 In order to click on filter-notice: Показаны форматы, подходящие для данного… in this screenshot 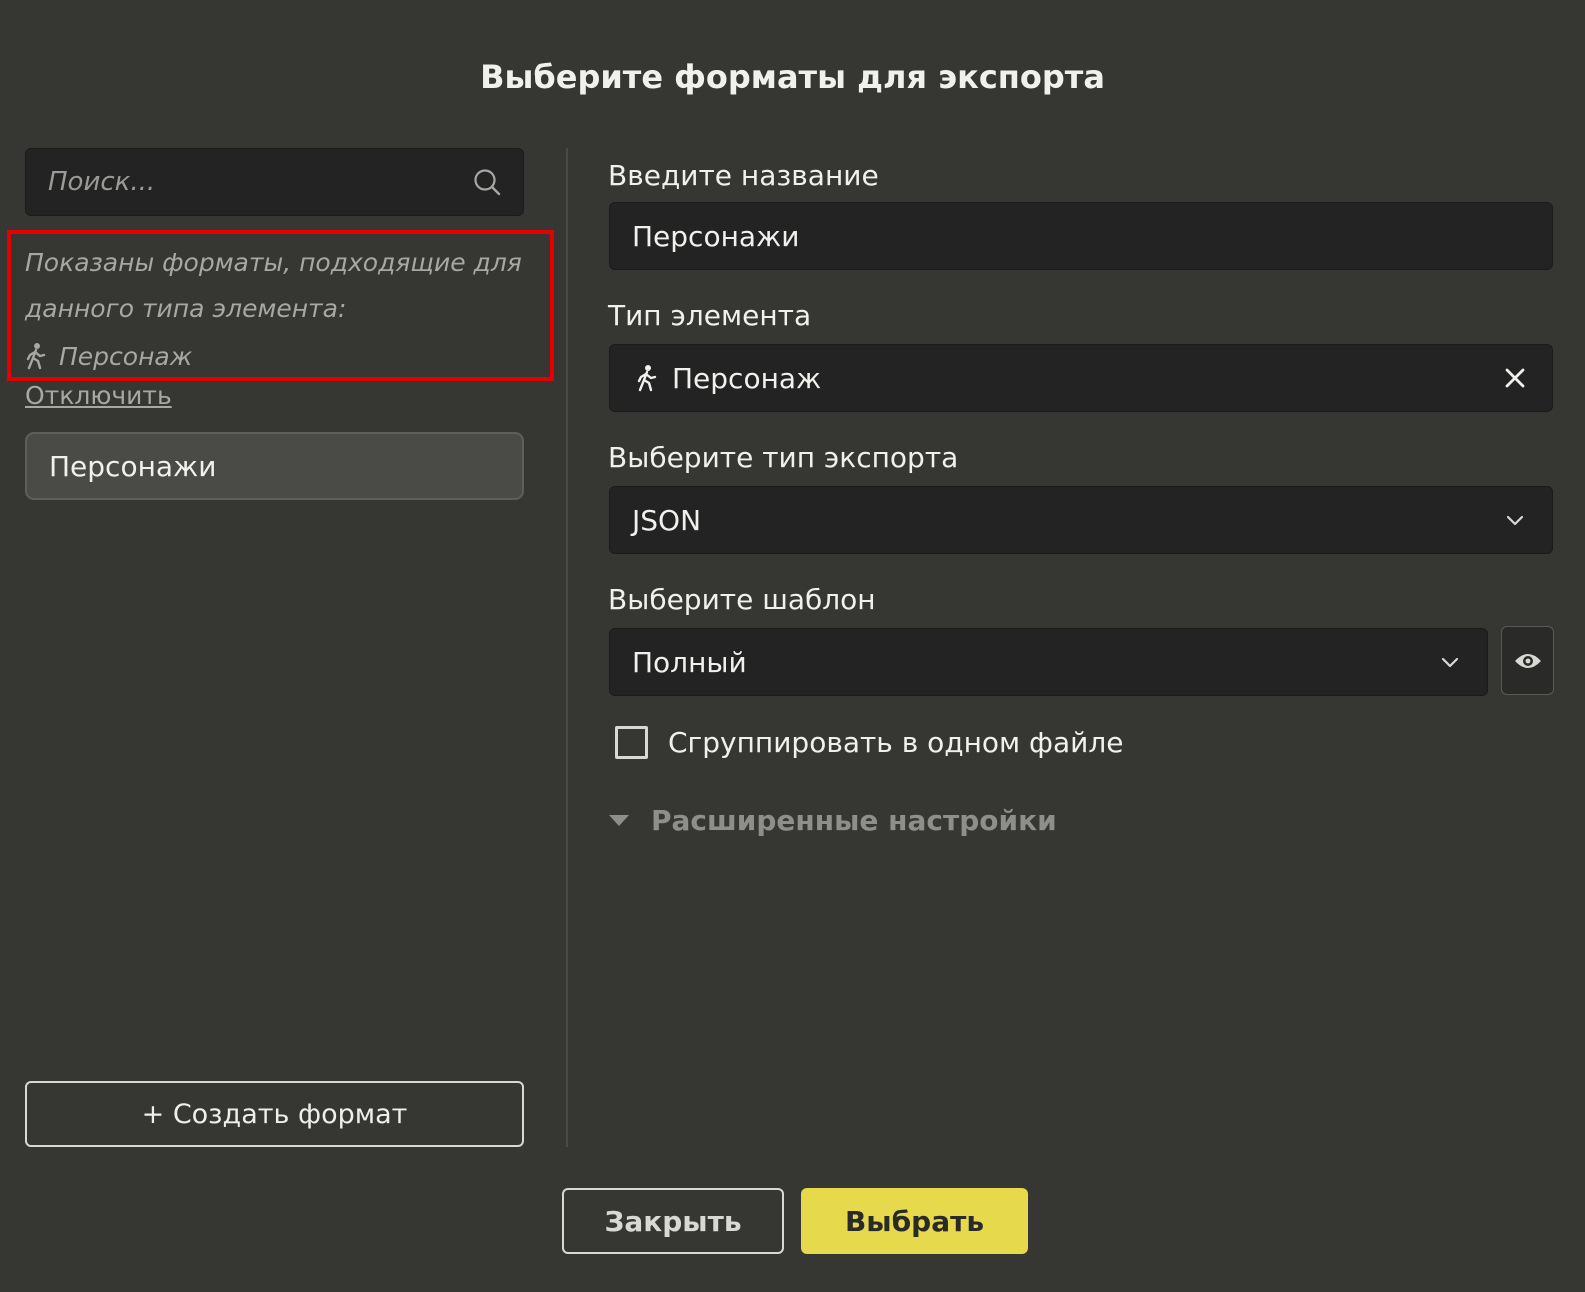, I will do `click(273, 285)`.